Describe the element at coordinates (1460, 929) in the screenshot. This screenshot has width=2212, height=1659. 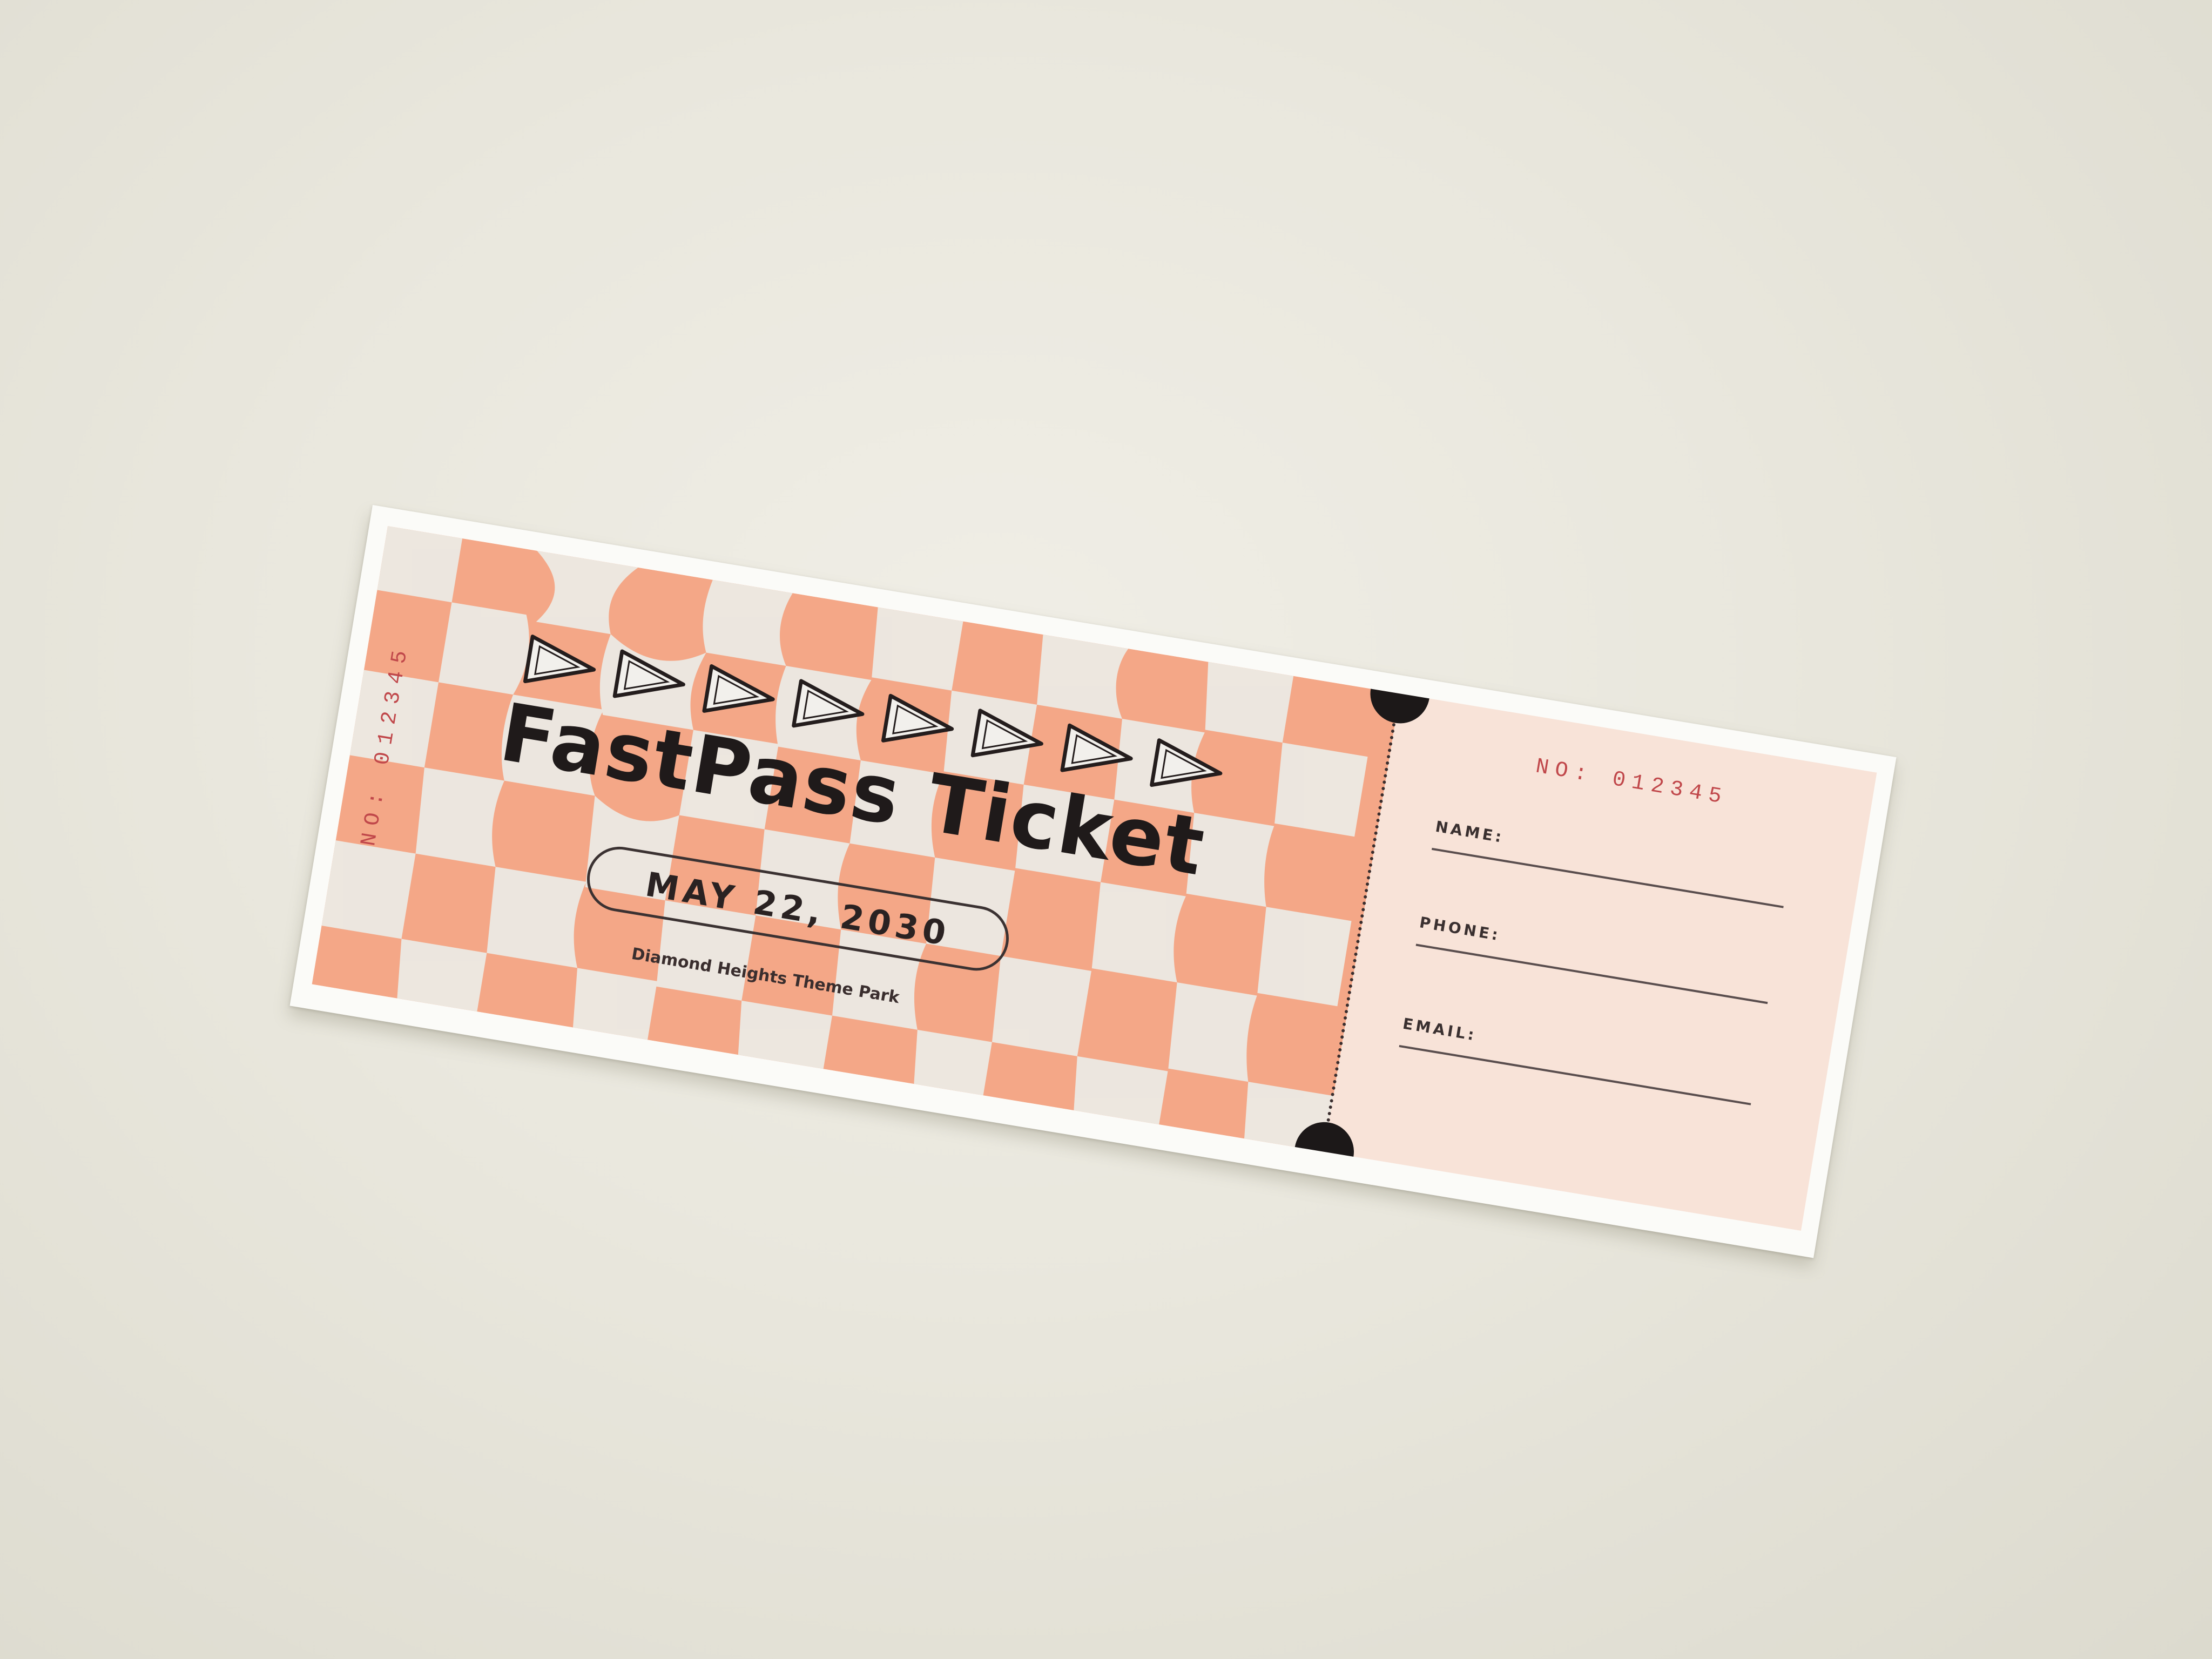
I see `phone-label: PHONE:` at that location.